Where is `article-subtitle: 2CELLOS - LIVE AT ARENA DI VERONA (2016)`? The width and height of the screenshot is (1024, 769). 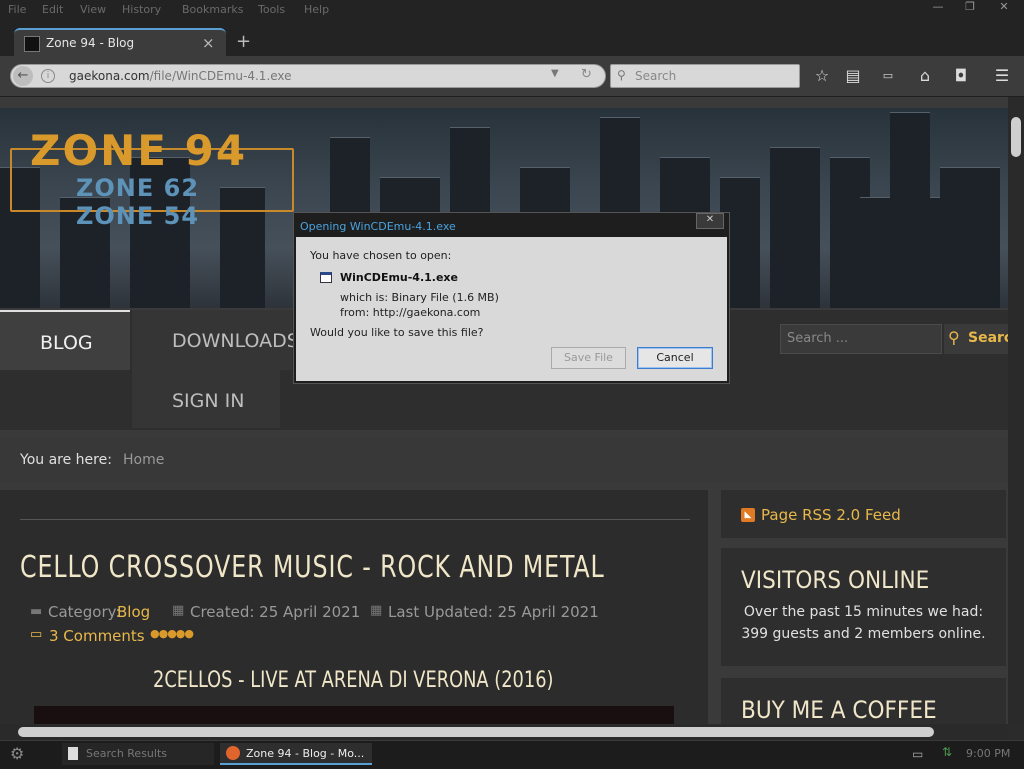 article-subtitle: 2CELLOS - LIVE AT ARENA DI VERONA (2016) is located at coordinates (353, 680).